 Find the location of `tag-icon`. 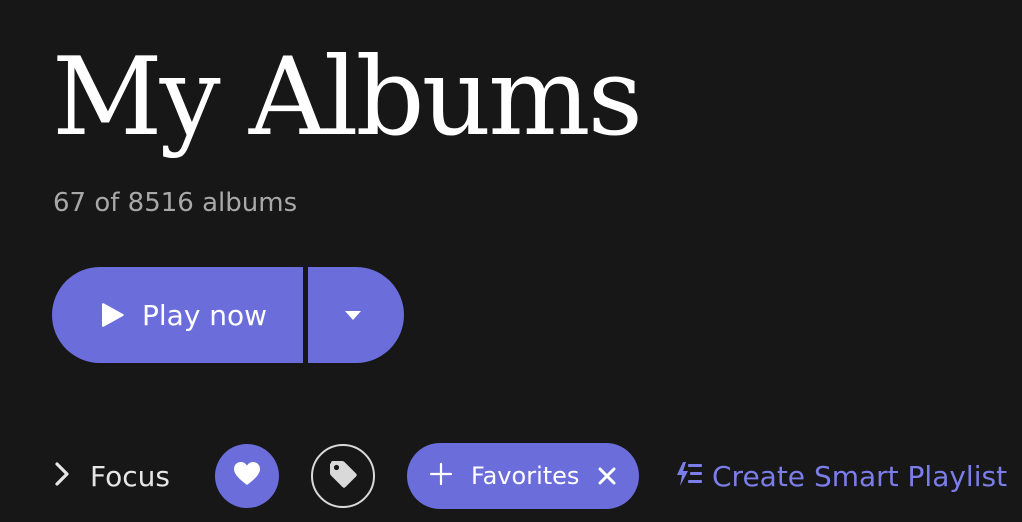

tag-icon is located at coordinates (343, 476).